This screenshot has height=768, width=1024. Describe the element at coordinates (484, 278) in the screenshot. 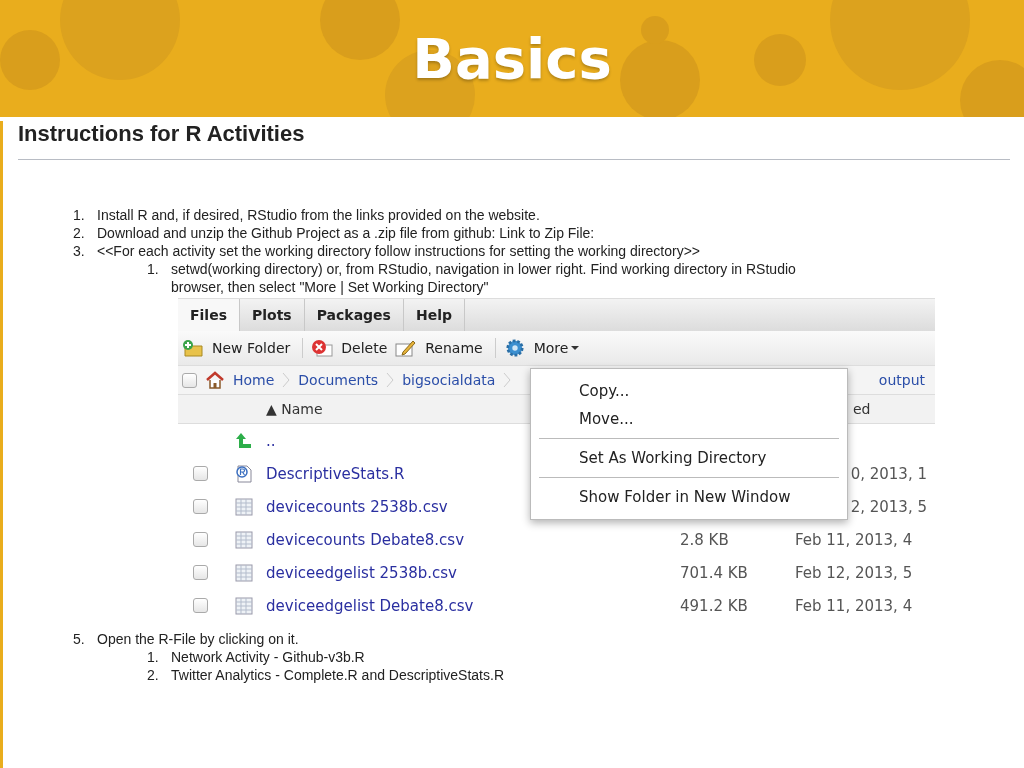

I see `step-text: setwd(working directory) or, from RStudio, navigation in lower right. Find working directory in RStudio browser, then select "More | Set Working Directory"` at that location.